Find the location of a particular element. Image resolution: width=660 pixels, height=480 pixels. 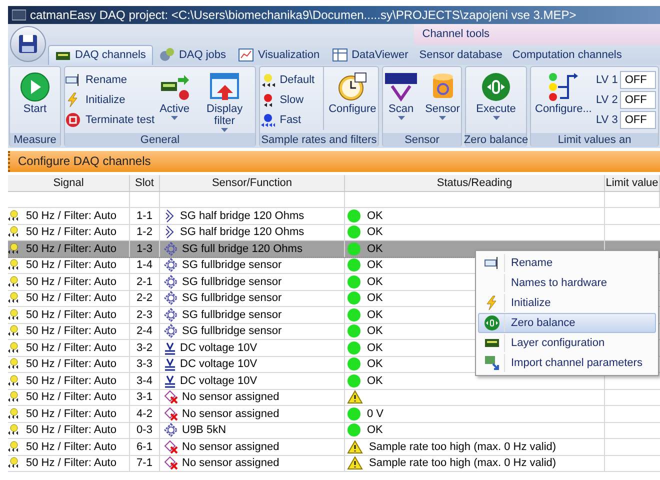

column-header: Limit value is located at coordinates (632, 183).